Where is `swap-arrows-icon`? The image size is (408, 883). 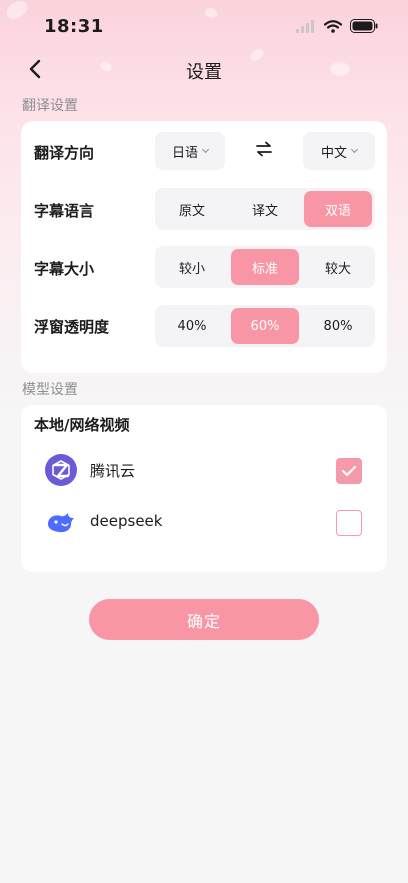
swap-arrows-icon is located at coordinates (264, 149).